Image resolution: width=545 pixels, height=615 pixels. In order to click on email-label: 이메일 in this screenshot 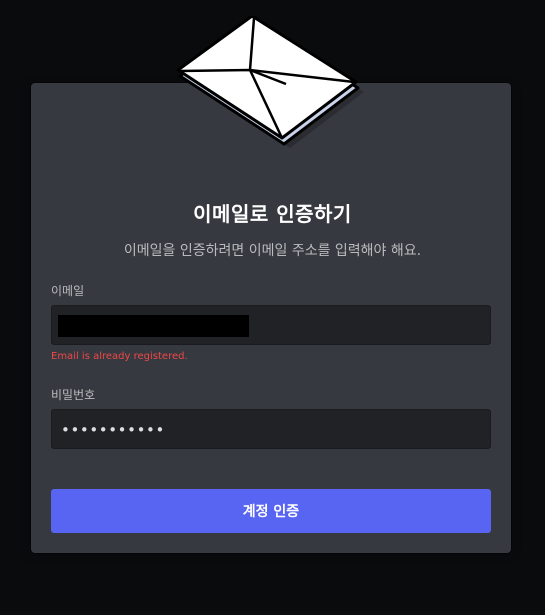, I will do `click(68, 291)`.